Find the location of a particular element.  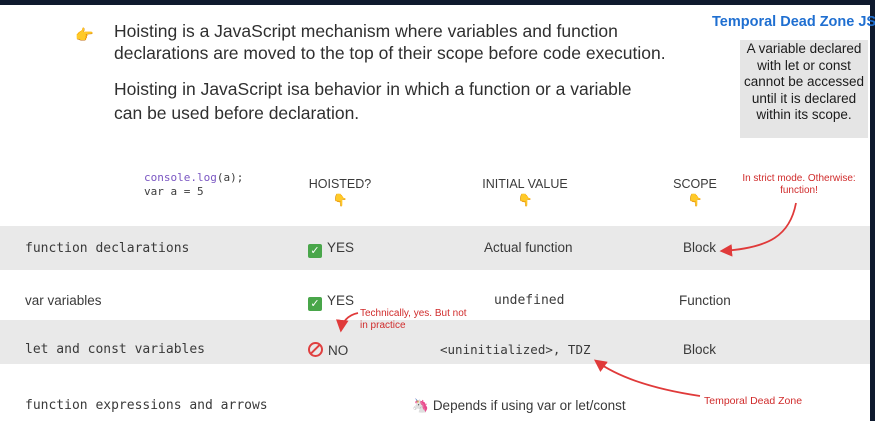

row-label: function expressions and arrows is located at coordinates (146, 405).